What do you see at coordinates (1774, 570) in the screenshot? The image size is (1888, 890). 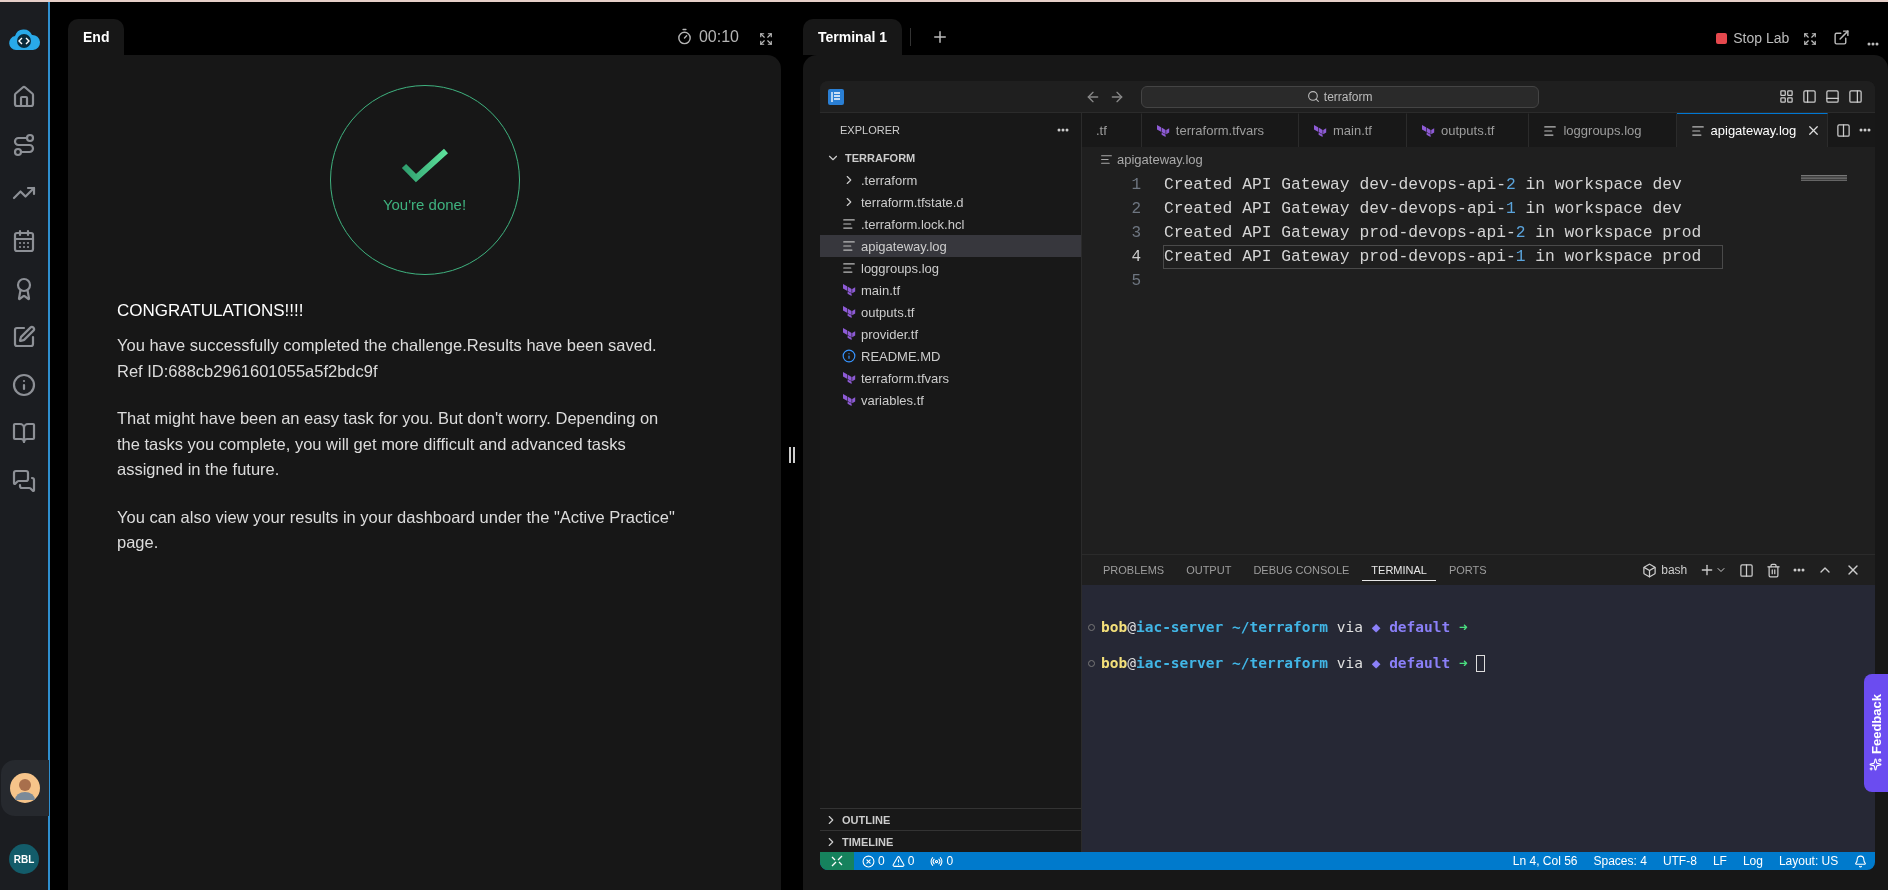 I see `trash-icon` at bounding box center [1774, 570].